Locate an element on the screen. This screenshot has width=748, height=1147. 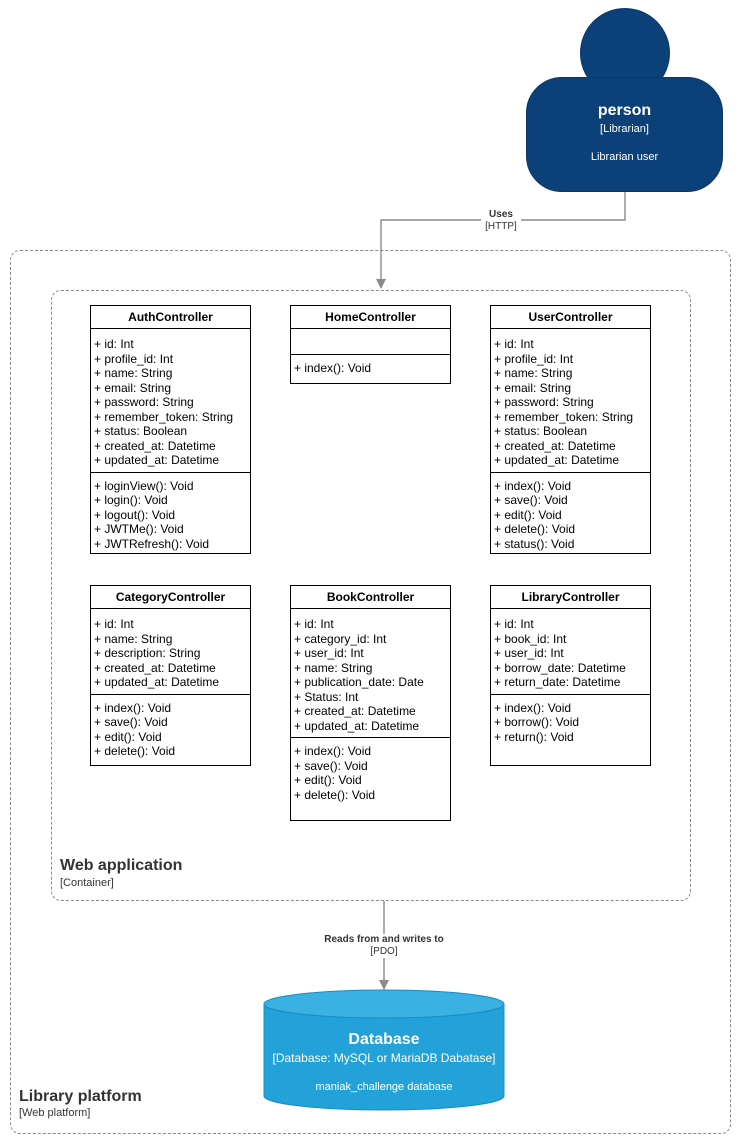
database-description: maniak_challenge database is located at coordinates (384, 1087).